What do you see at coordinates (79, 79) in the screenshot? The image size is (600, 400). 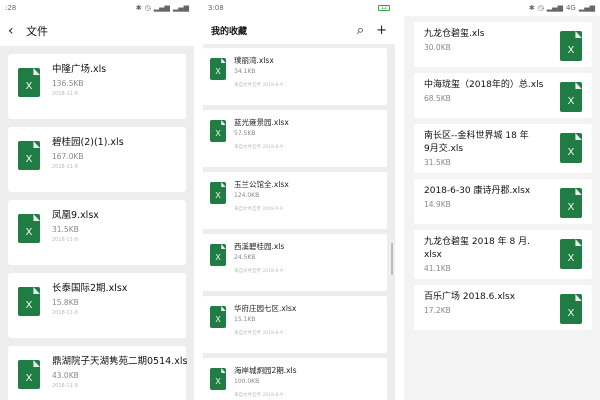 I see `file-info: 中隆广场.xls 136.5KB 2018-11-8` at bounding box center [79, 79].